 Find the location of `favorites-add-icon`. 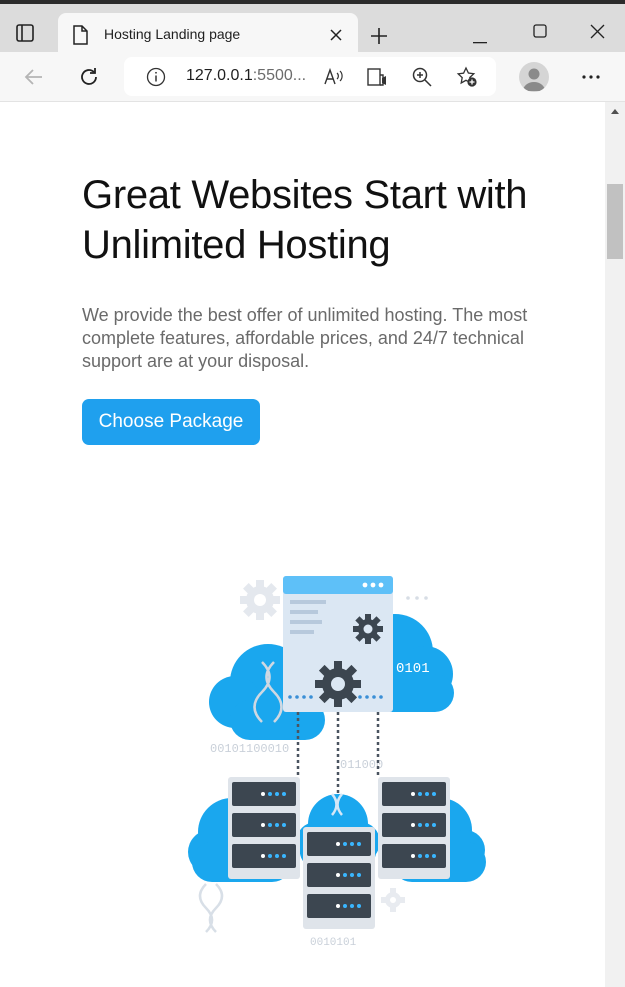

favorites-add-icon is located at coordinates (467, 77).